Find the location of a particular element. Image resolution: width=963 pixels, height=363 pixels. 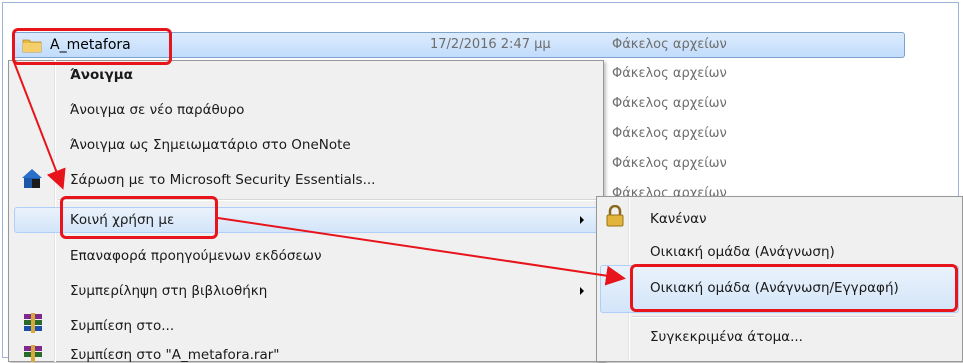

menu-include-library: Συμπερίληψη στη βιβλιοθήκη is located at coordinates (168, 291).